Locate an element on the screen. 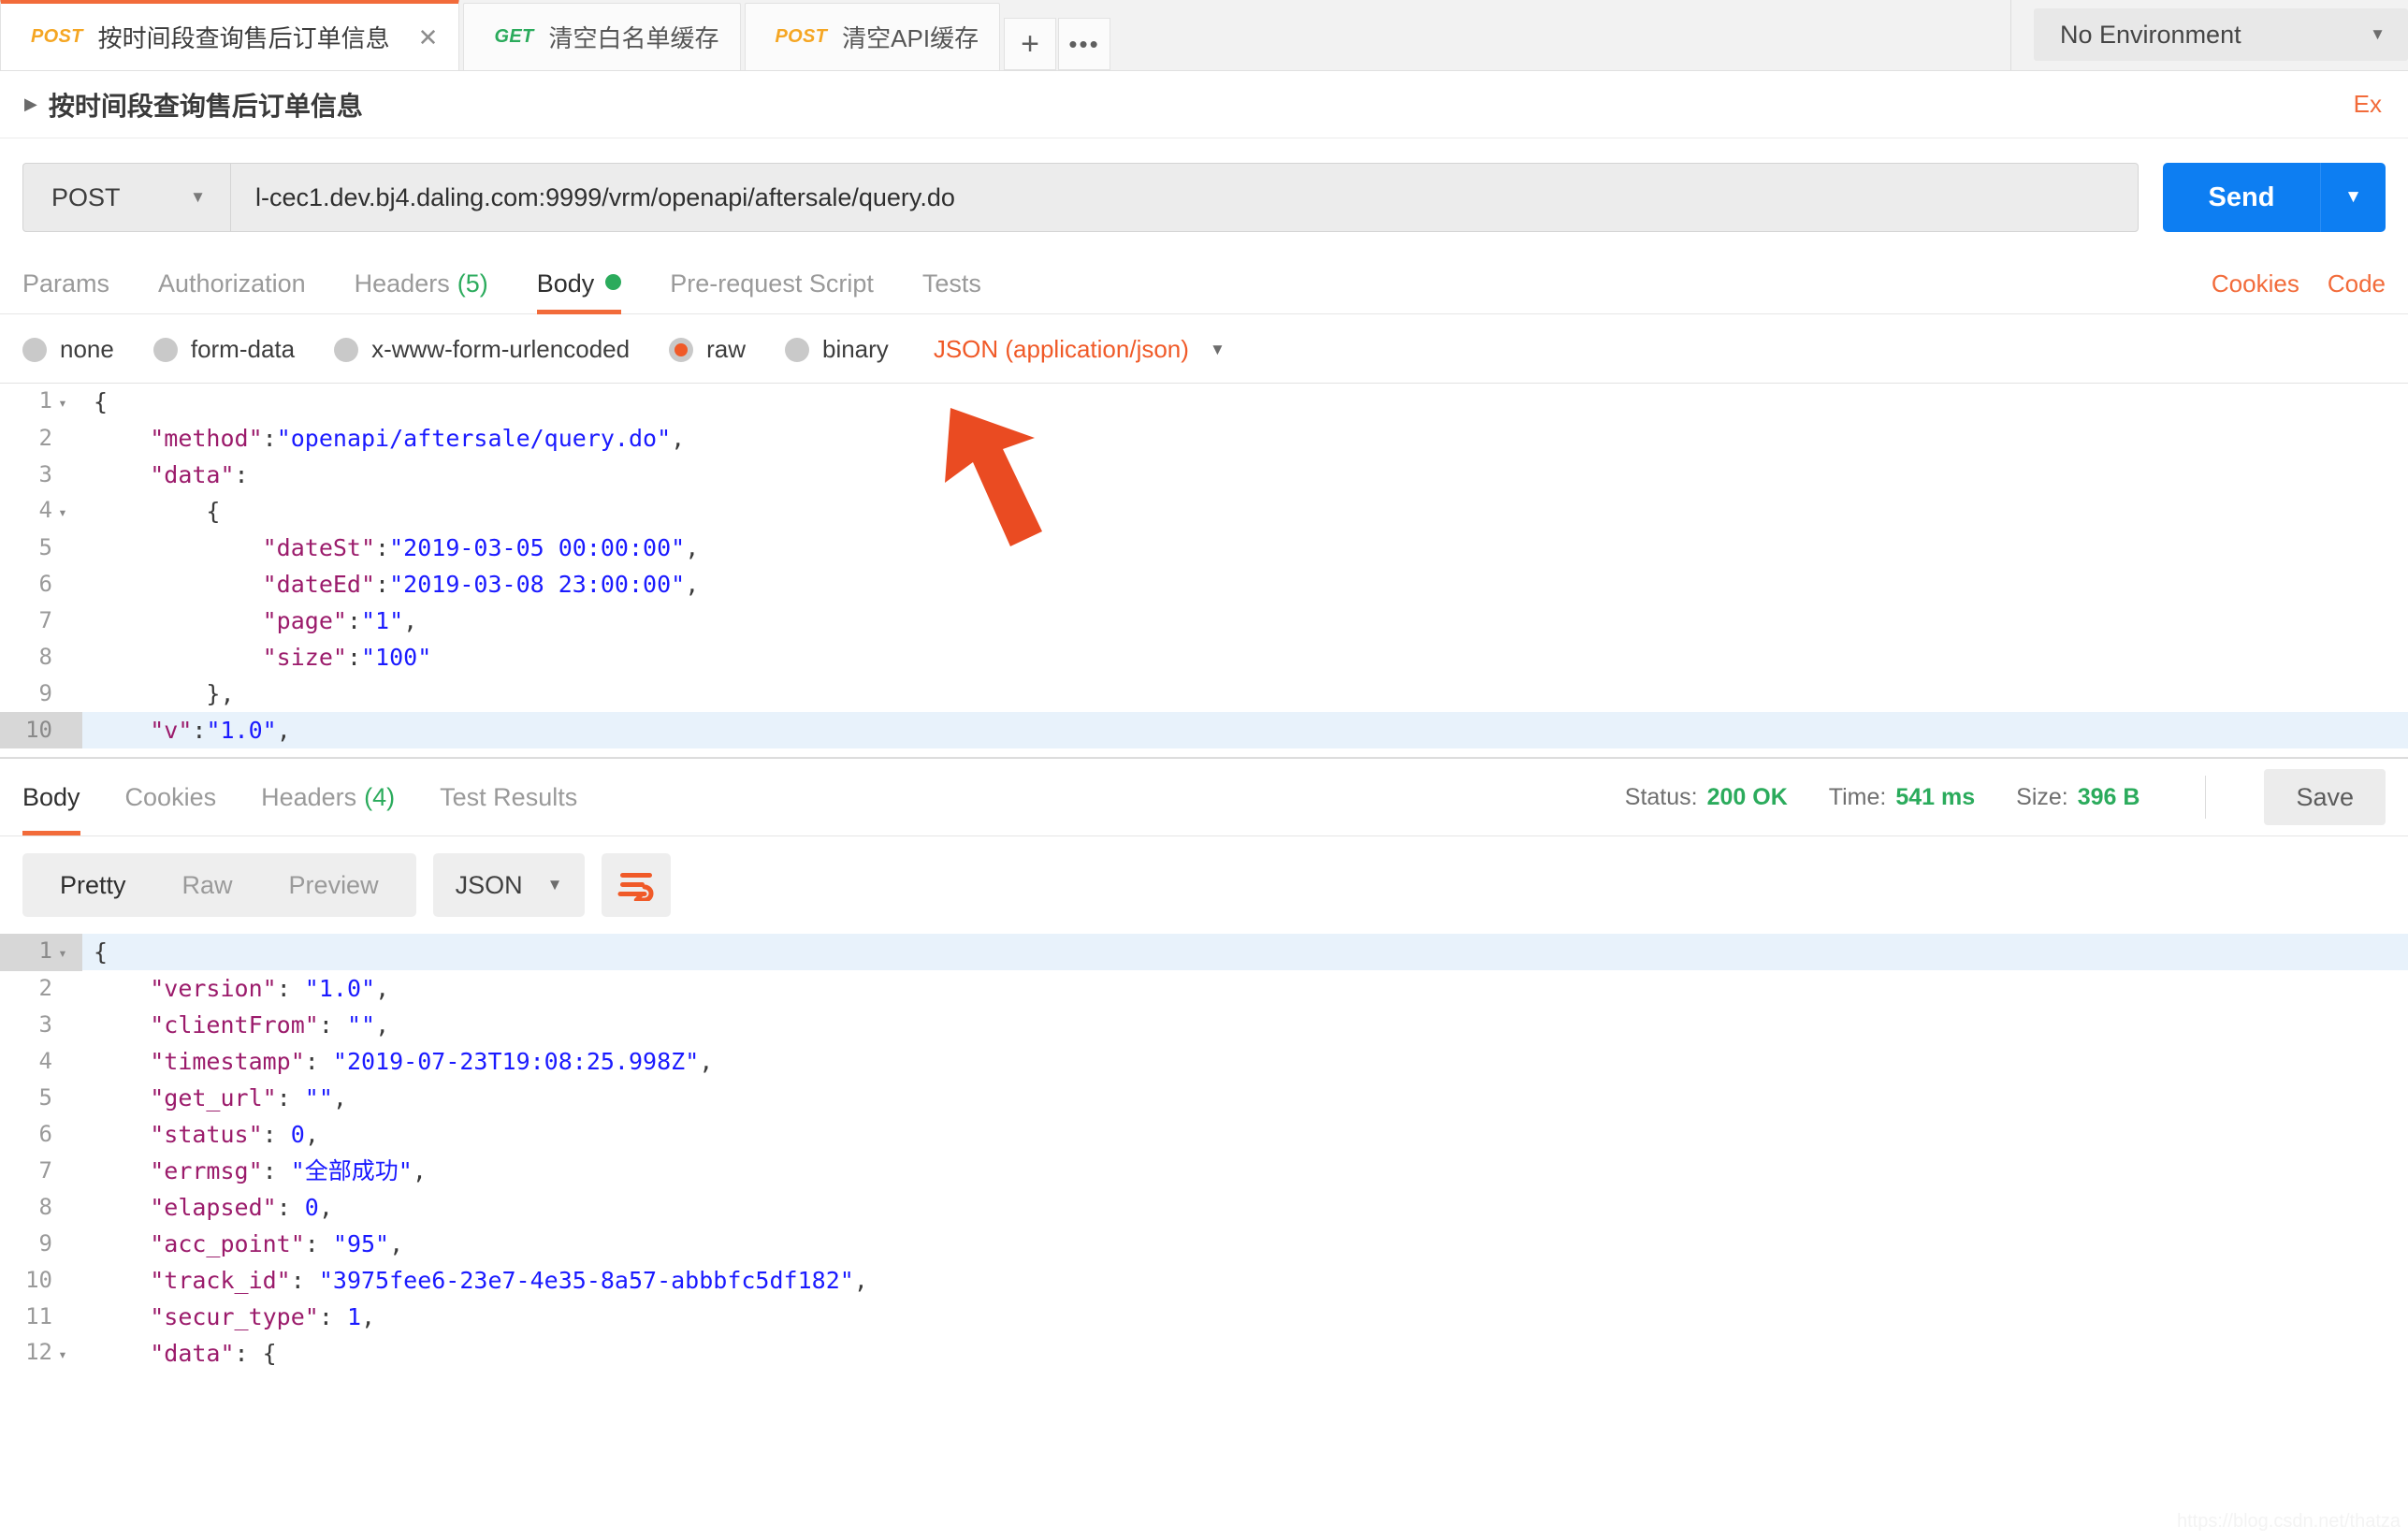 The height and width of the screenshot is (1540, 2408). chevron-down-icon: ▼ is located at coordinates (198, 197).